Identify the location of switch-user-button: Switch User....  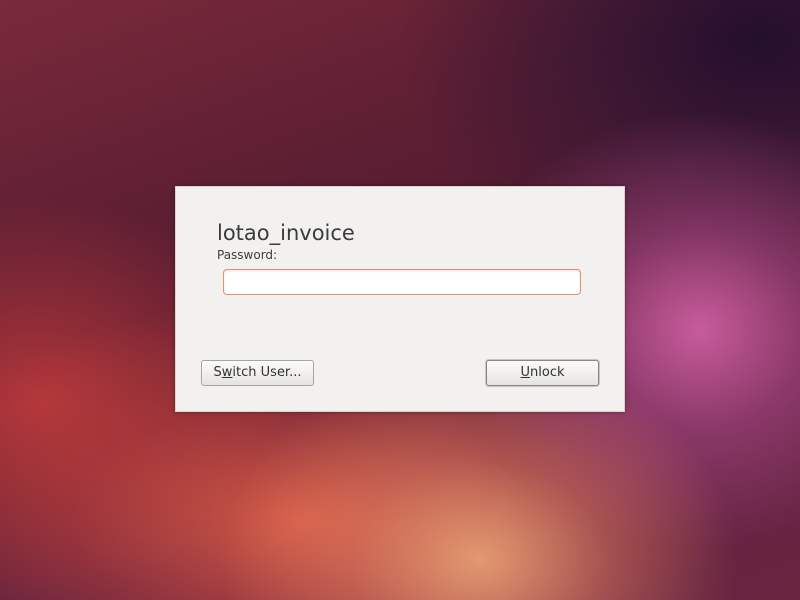
(257, 373).